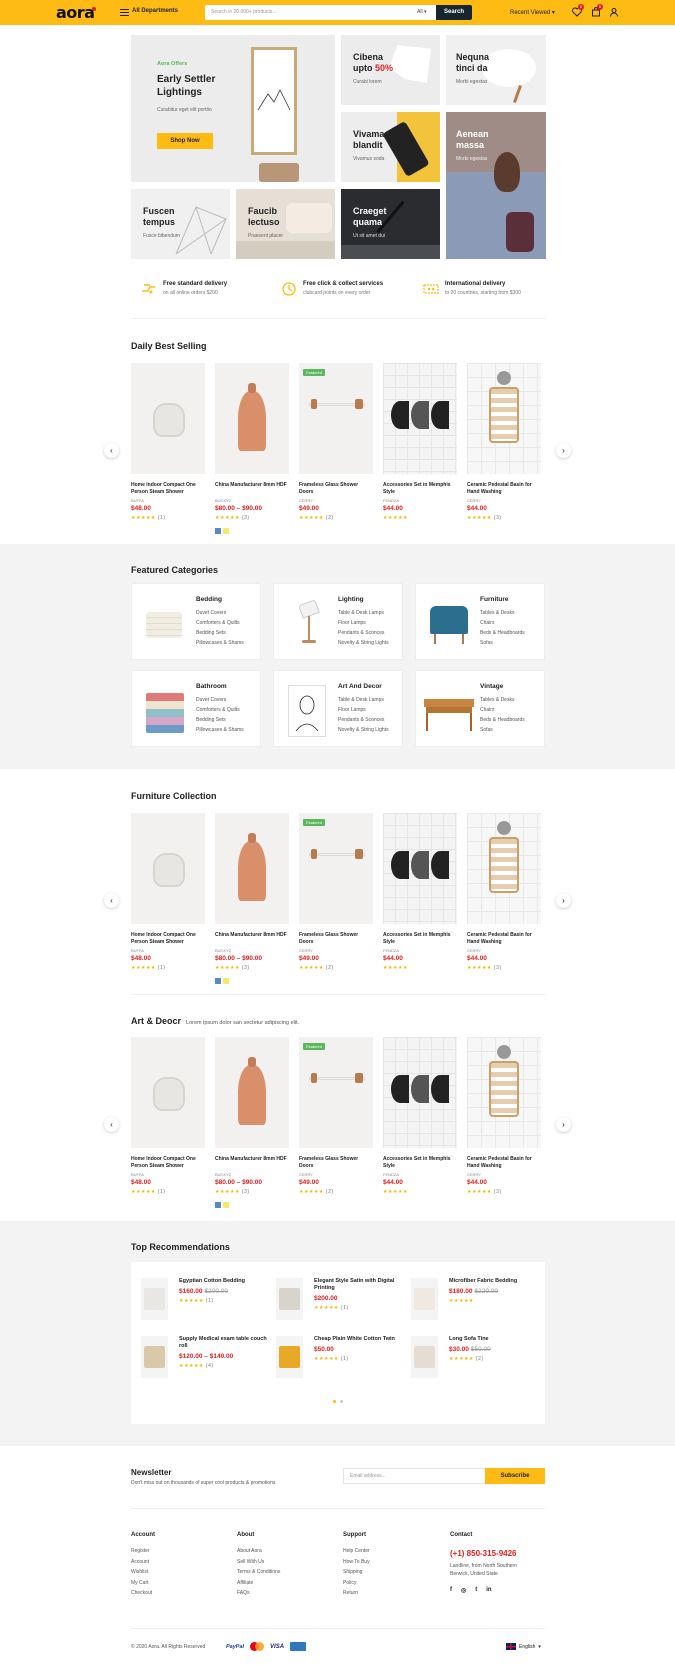  I want to click on search-category-select: All ▾, so click(421, 12).